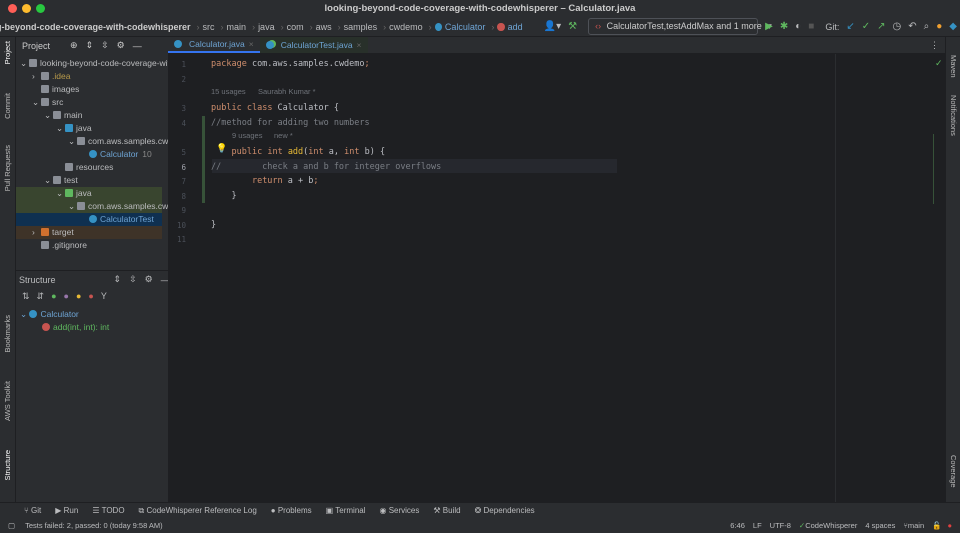 The width and height of the screenshot is (960, 533). What do you see at coordinates (406, 27) in the screenshot?
I see `breadcrumb-cwdemo: cwdemo` at bounding box center [406, 27].